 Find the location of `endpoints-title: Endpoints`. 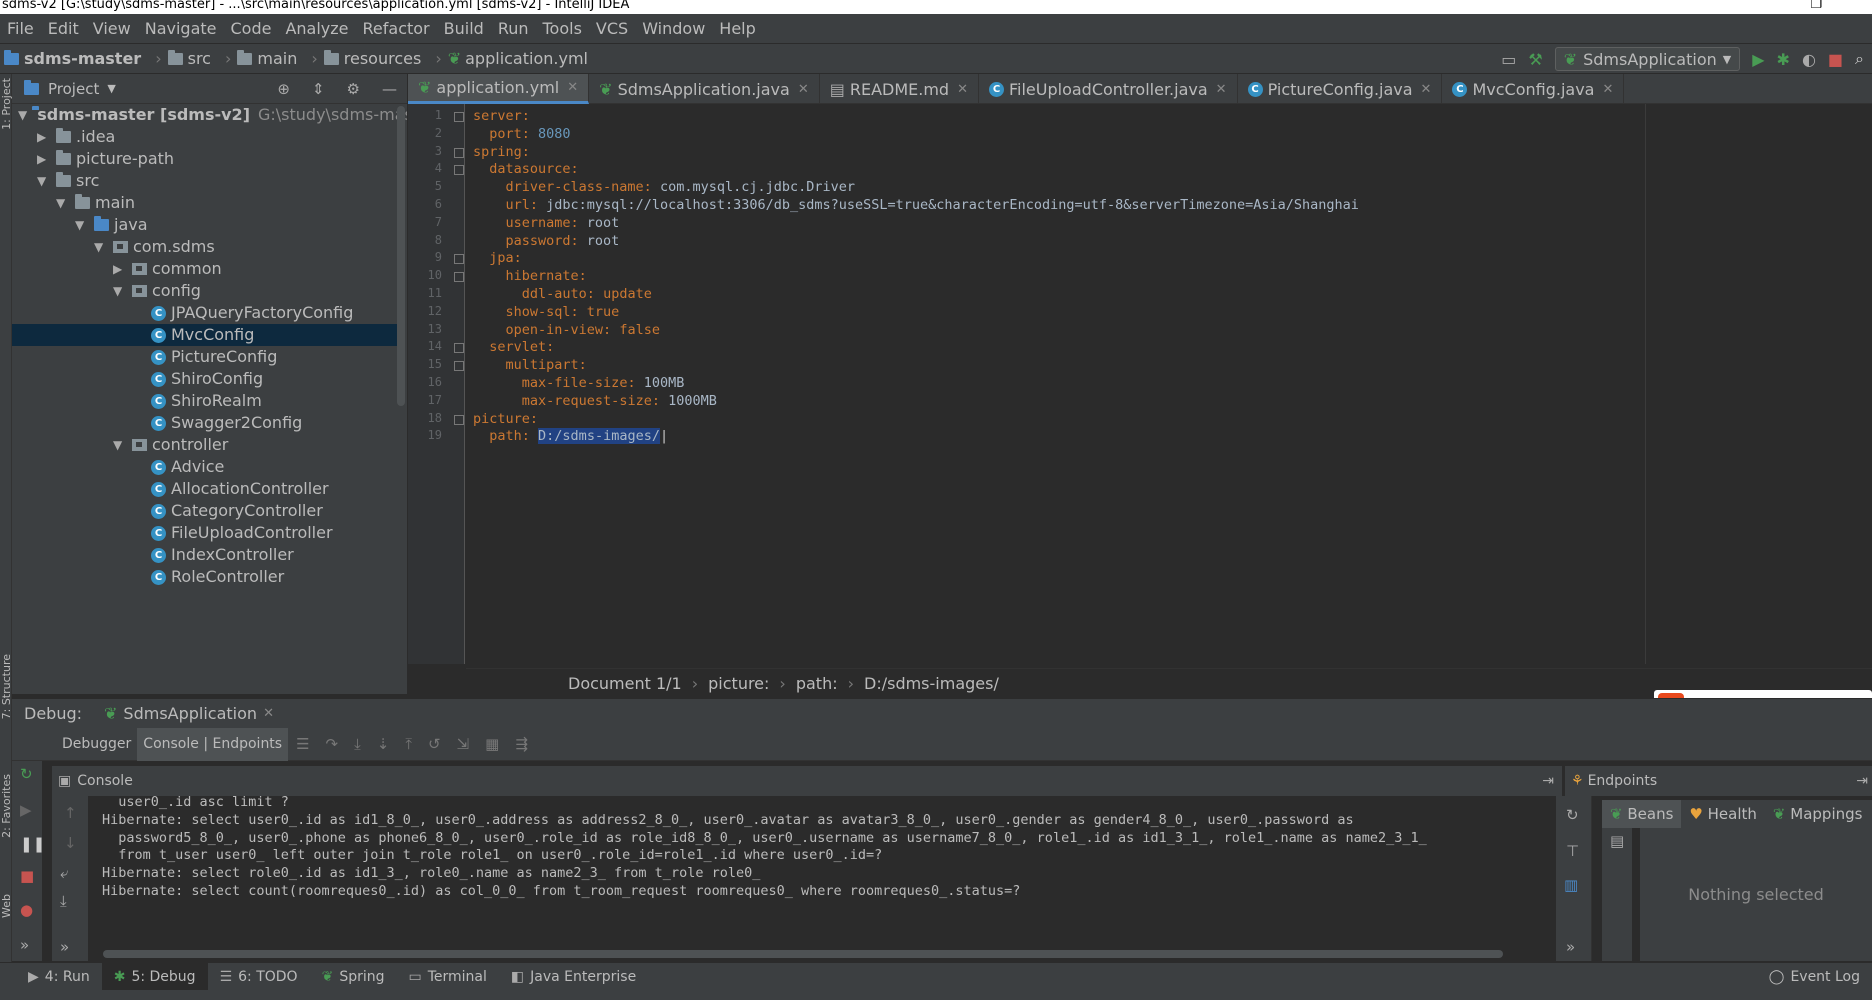

endpoints-title: Endpoints is located at coordinates (1623, 781).